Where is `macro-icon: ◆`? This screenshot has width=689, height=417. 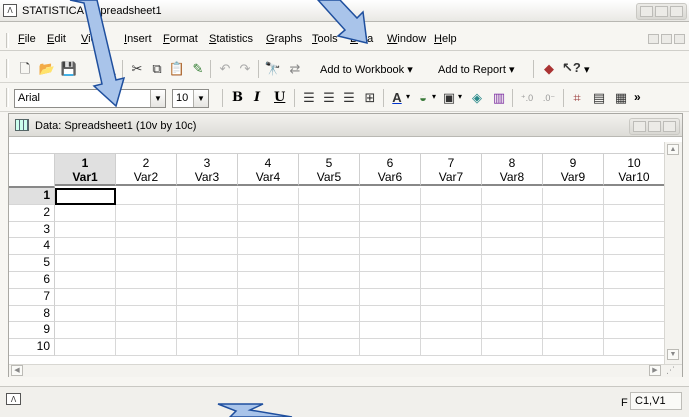
macro-icon: ◆ is located at coordinates (549, 69).